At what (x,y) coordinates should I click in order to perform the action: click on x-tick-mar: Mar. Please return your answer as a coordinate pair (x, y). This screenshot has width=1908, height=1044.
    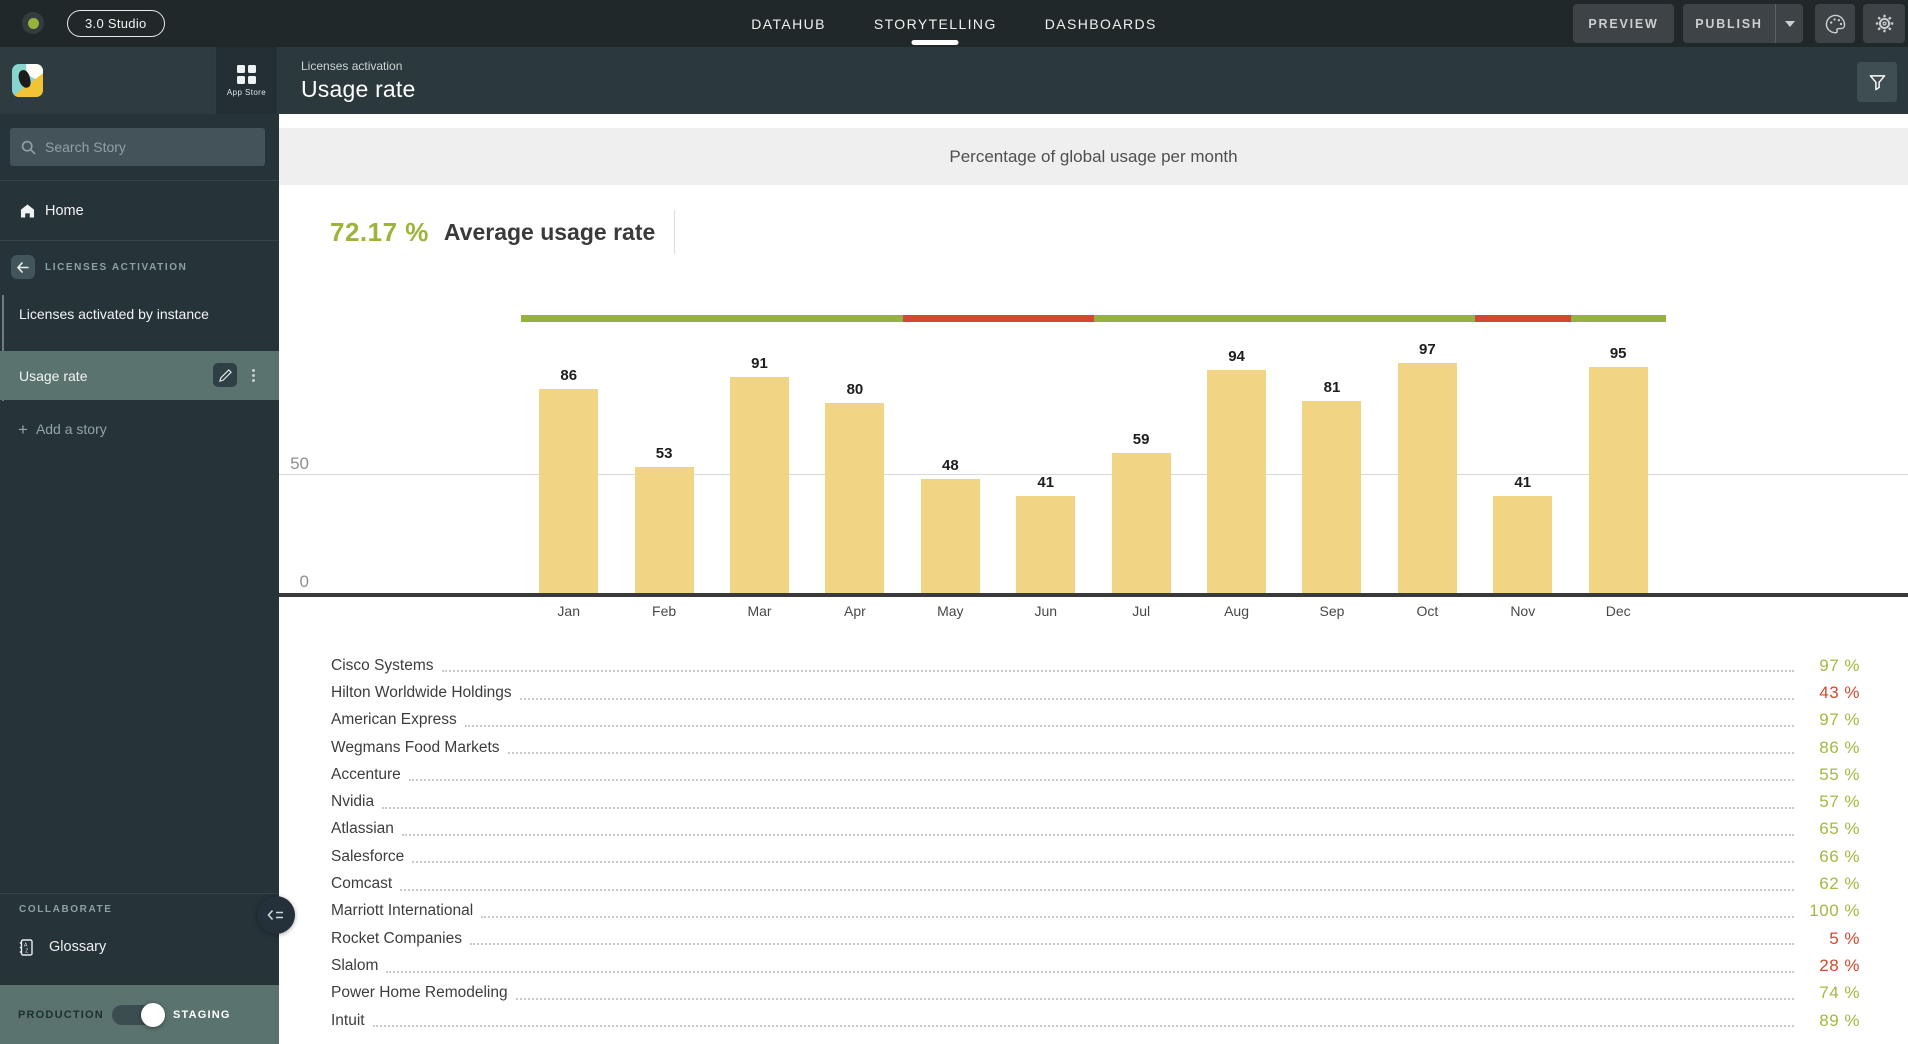
    Looking at the image, I should click on (759, 611).